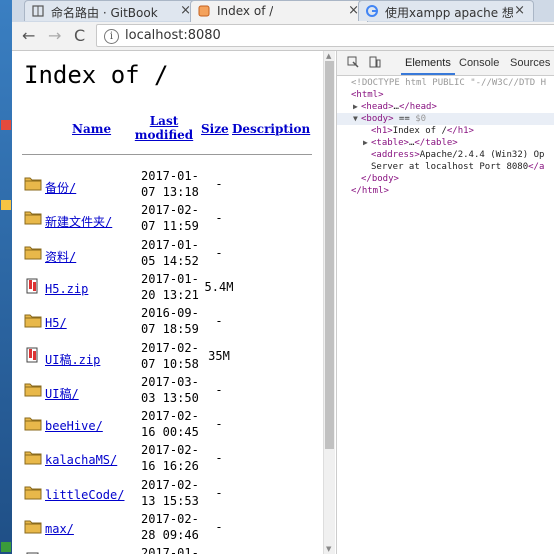  I want to click on file-link: UI稿/, so click(62, 393).